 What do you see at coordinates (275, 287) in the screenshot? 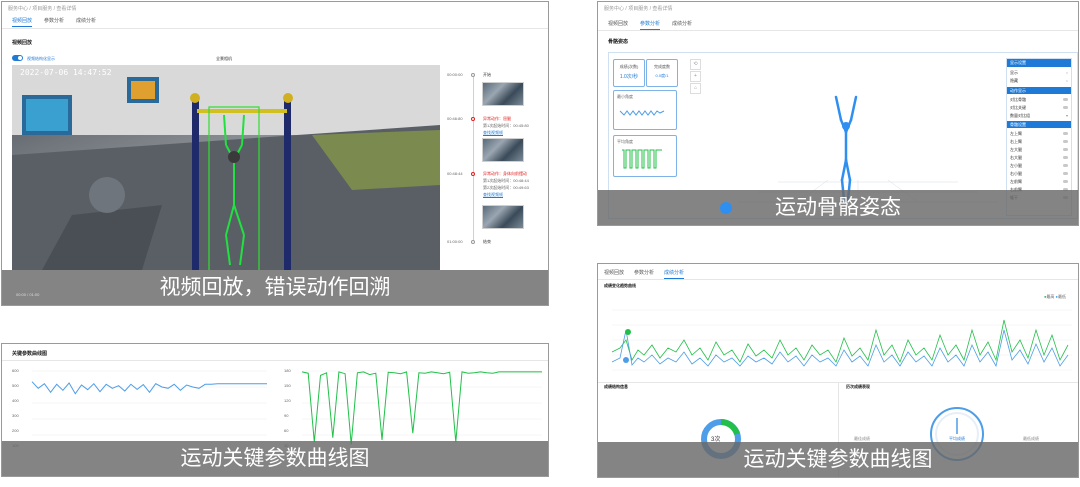
I see `caption: 视频回放，错误动作回溯` at bounding box center [275, 287].